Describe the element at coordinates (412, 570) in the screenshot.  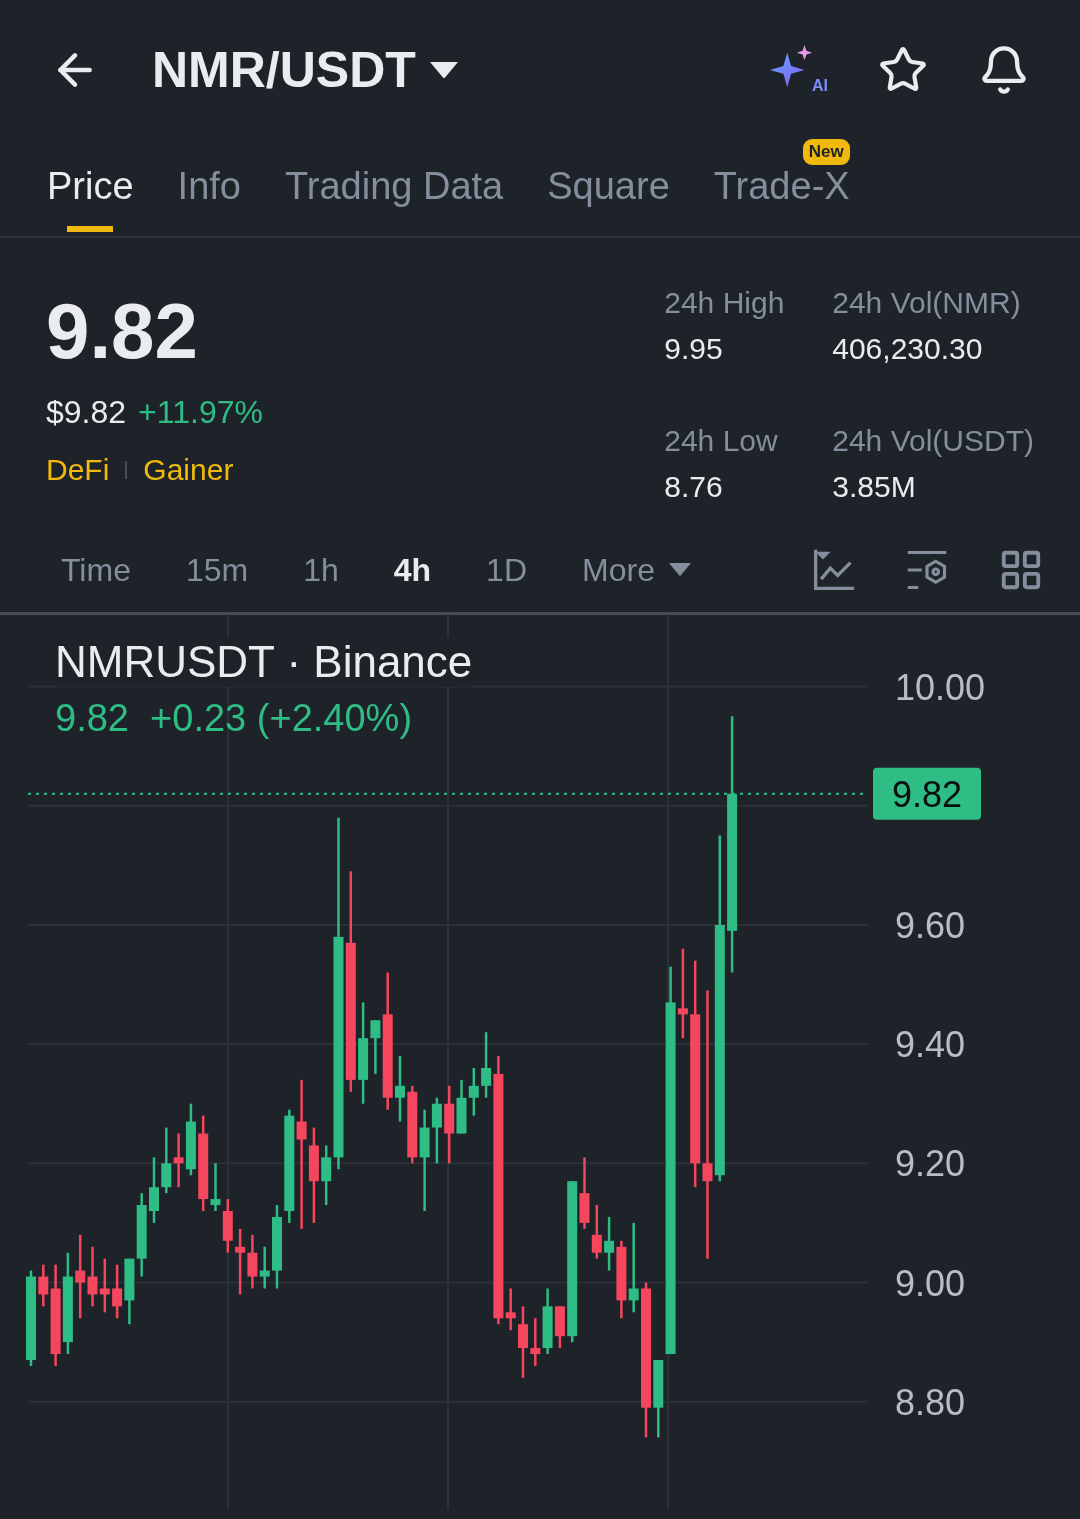
I see `interval-tab: 4h` at that location.